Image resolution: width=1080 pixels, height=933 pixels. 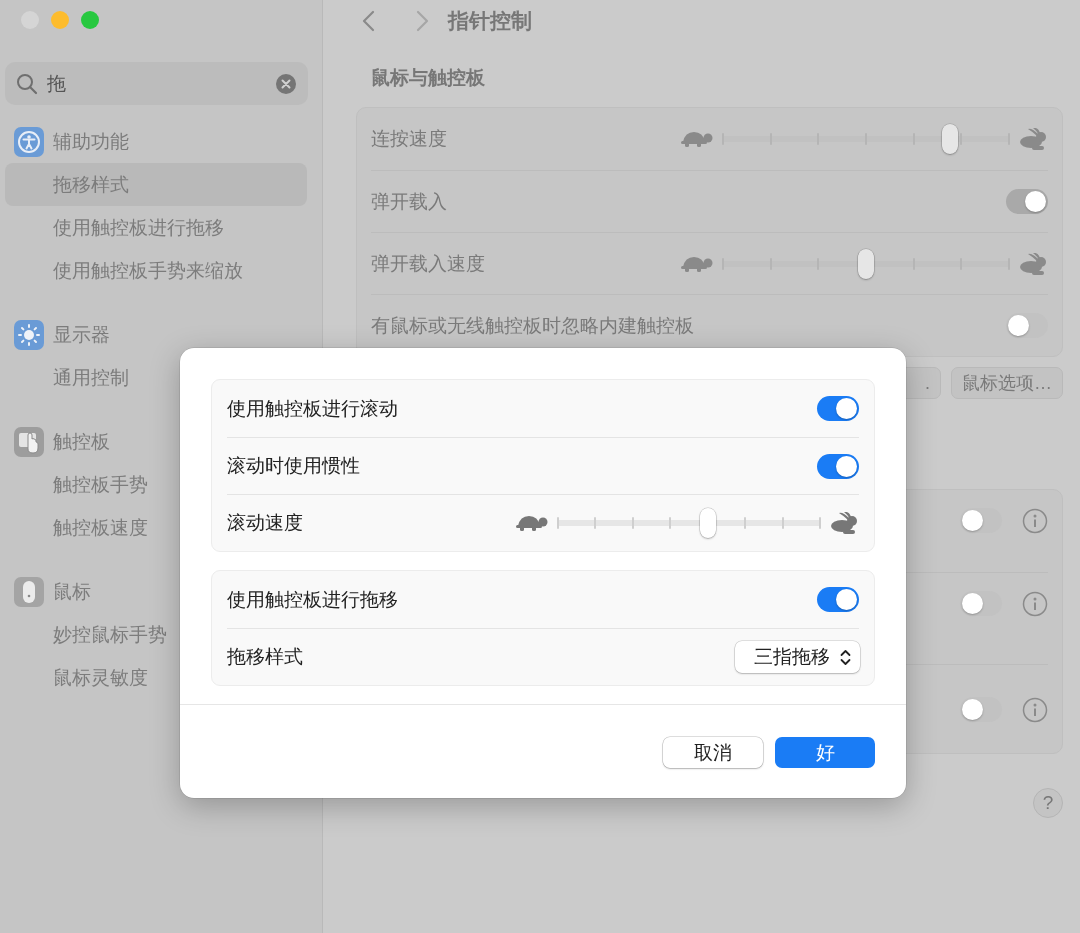 What do you see at coordinates (428, 263) in the screenshot?
I see `setting-label: 弹开载入速度` at bounding box center [428, 263].